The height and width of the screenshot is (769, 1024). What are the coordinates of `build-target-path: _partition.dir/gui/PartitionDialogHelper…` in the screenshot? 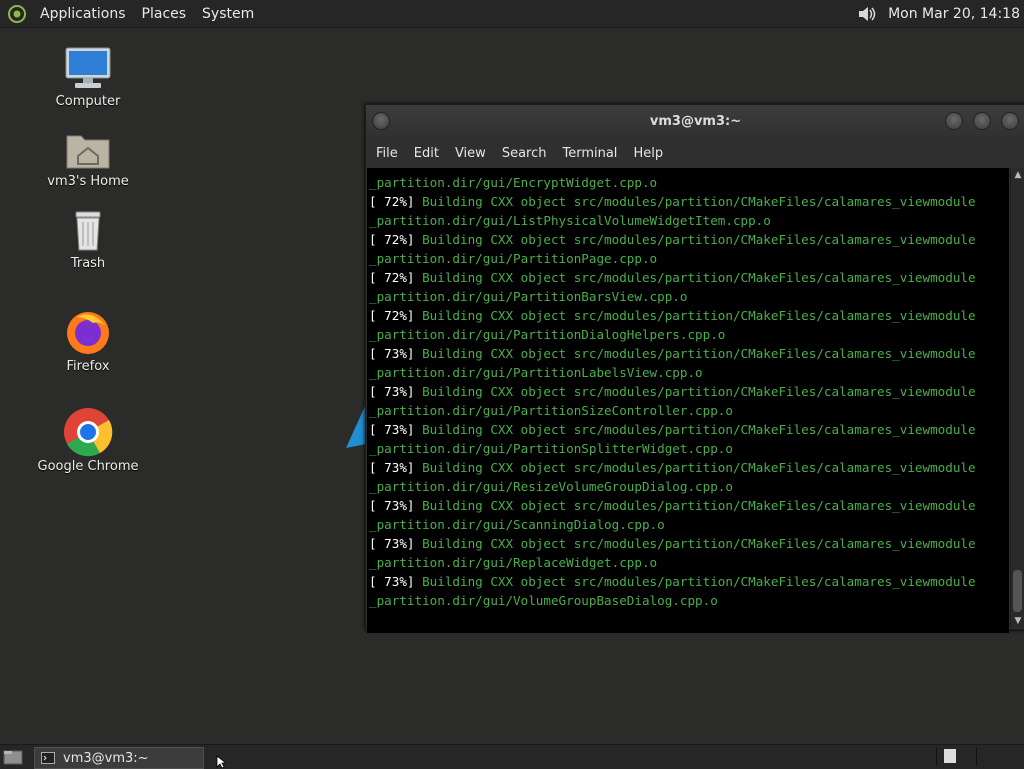 It's located at (547, 334).